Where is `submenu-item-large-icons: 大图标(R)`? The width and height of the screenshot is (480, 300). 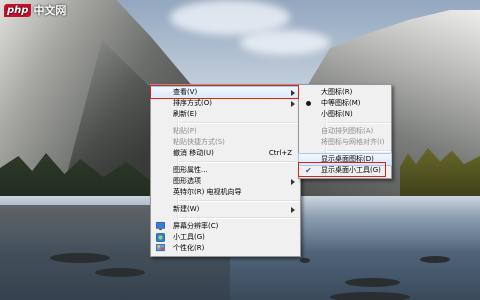 submenu-item-large-icons: 大图标(R) is located at coordinates (345, 92).